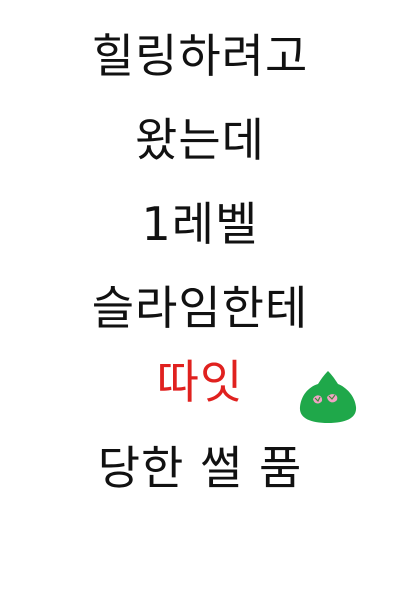 This screenshot has width=400, height=600. I want to click on caption-line-4: 슬라임한테, so click(200, 308).